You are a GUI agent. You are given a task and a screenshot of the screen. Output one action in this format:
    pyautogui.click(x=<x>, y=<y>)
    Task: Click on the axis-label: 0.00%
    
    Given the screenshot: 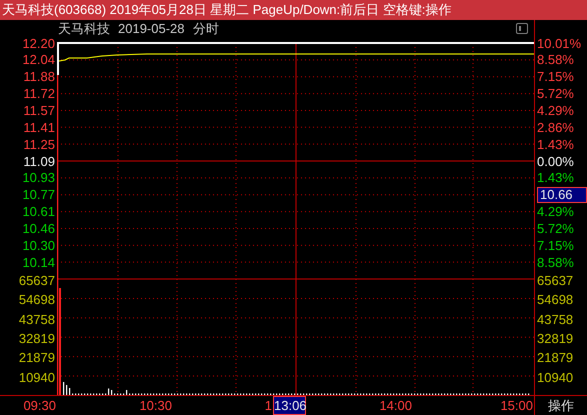 What is the action you would take?
    pyautogui.click(x=555, y=161)
    